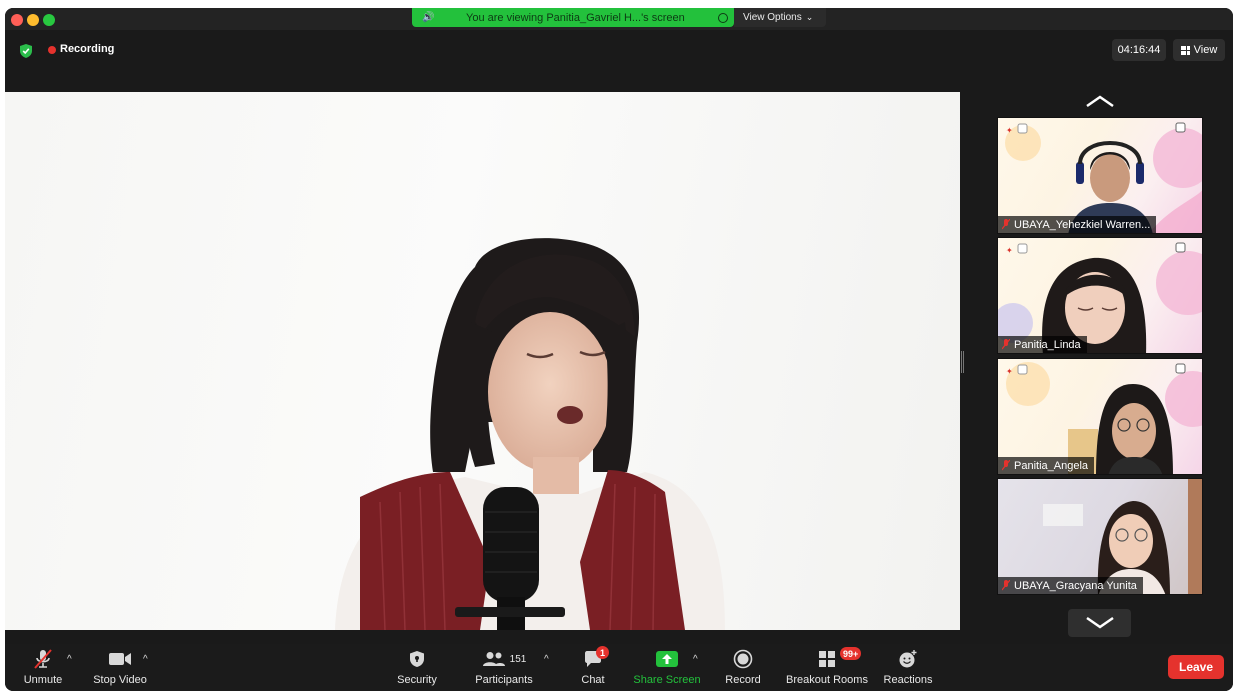 The height and width of the screenshot is (692, 1235). I want to click on recording-label: Recording, so click(87, 49).